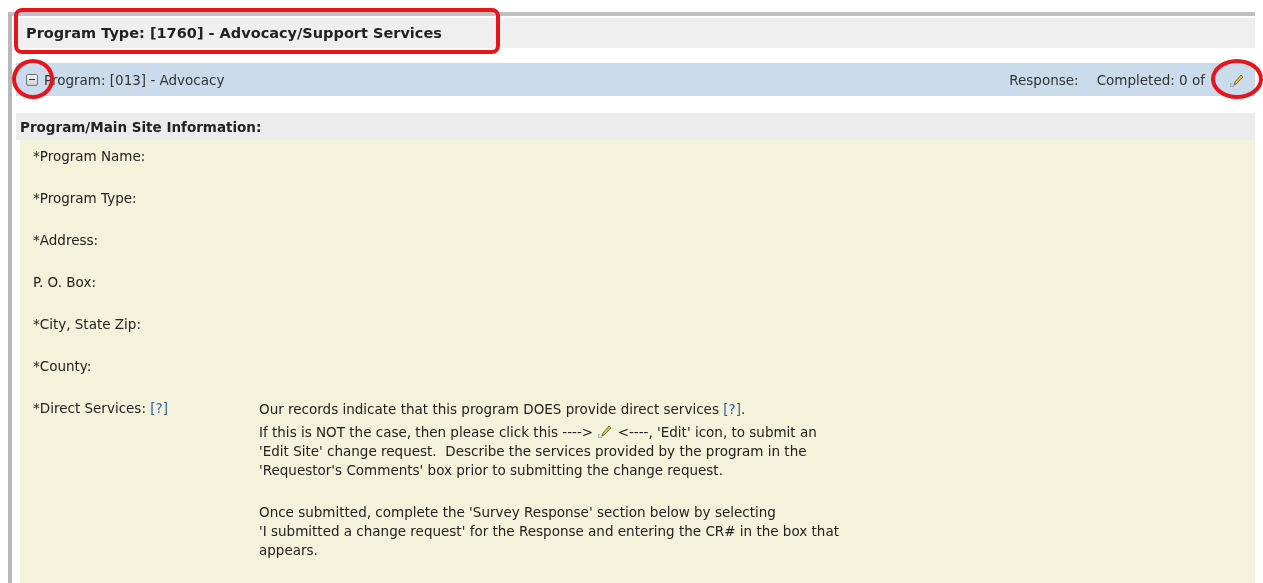 Image resolution: width=1263 pixels, height=583 pixels. Describe the element at coordinates (62, 366) in the screenshot. I see `field-label: *County:` at that location.